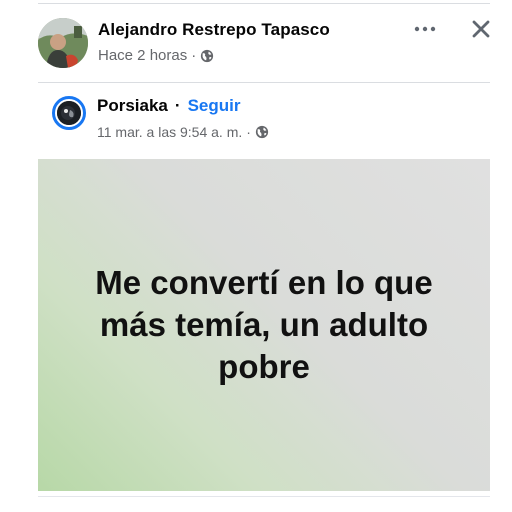 This screenshot has height=512, width=512. Describe the element at coordinates (214, 30) in the screenshot. I see `author-name: Alejandro Restrepo Tapasco` at that location.